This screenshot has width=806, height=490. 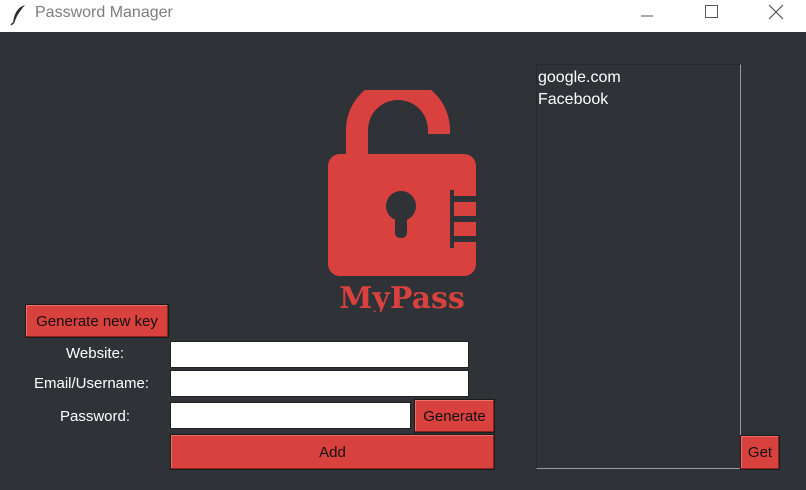 I want to click on close-icon, so click(x=776, y=12).